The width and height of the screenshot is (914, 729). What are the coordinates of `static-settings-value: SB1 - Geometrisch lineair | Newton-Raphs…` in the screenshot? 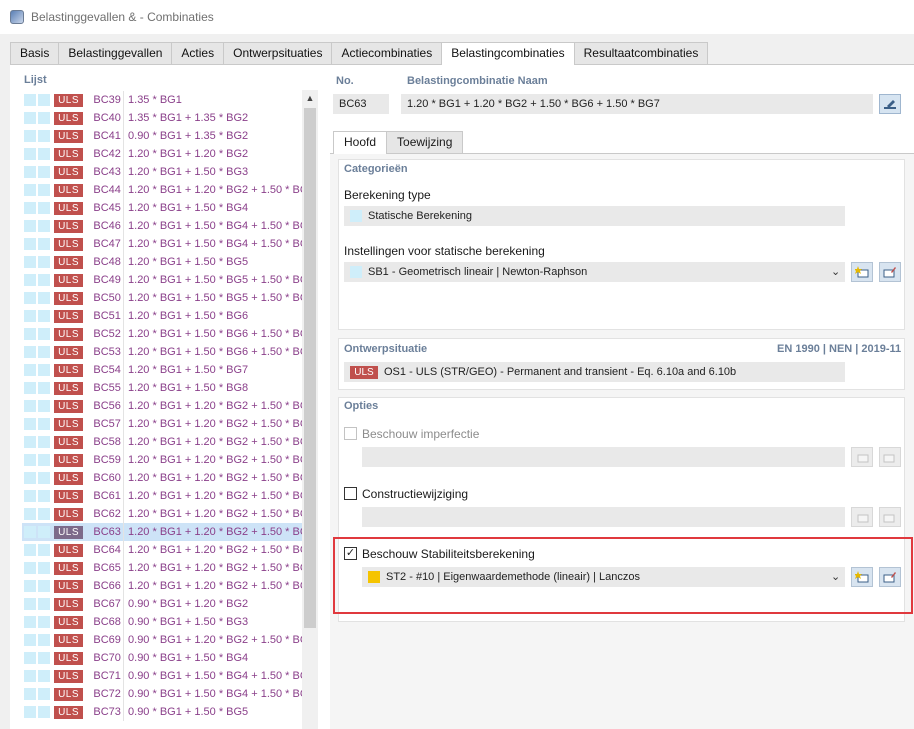 It's located at (478, 272).